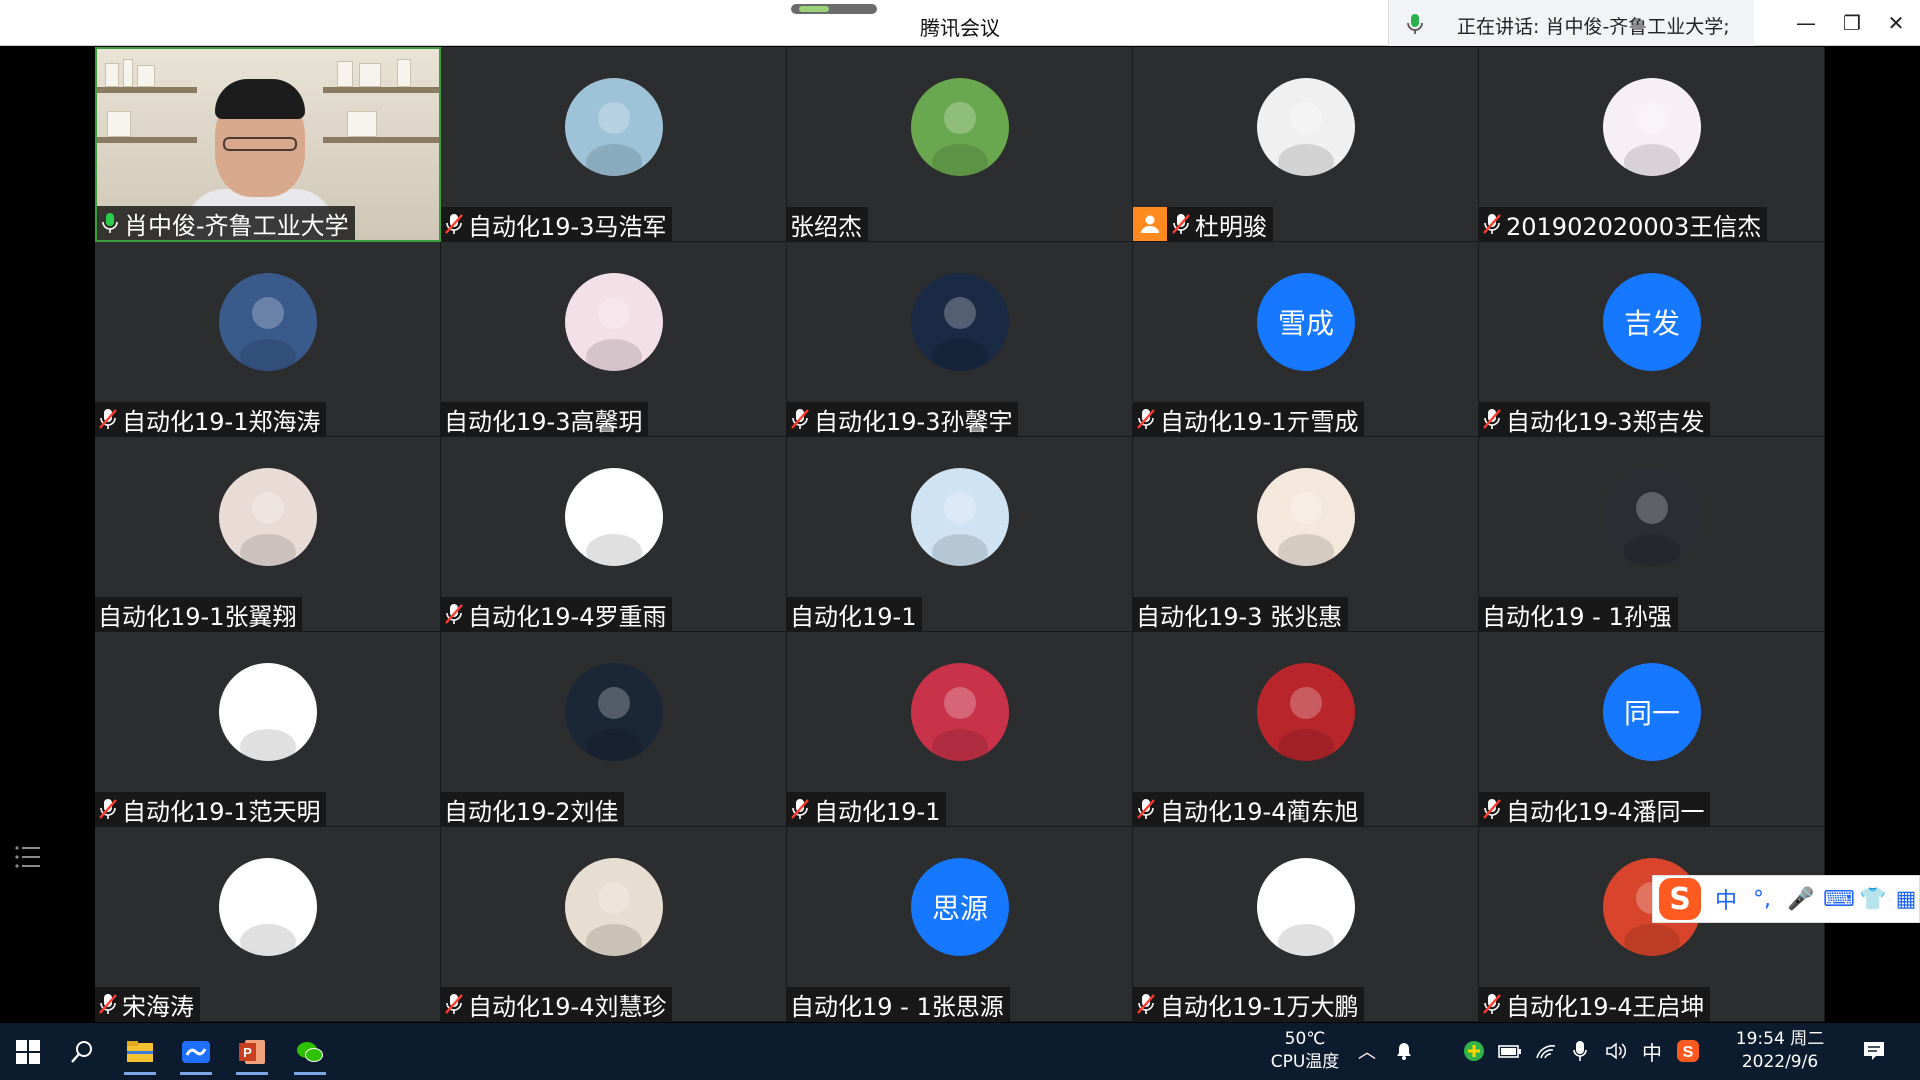 This screenshot has height=1080, width=1920. I want to click on action-center-icon, so click(1874, 1051).